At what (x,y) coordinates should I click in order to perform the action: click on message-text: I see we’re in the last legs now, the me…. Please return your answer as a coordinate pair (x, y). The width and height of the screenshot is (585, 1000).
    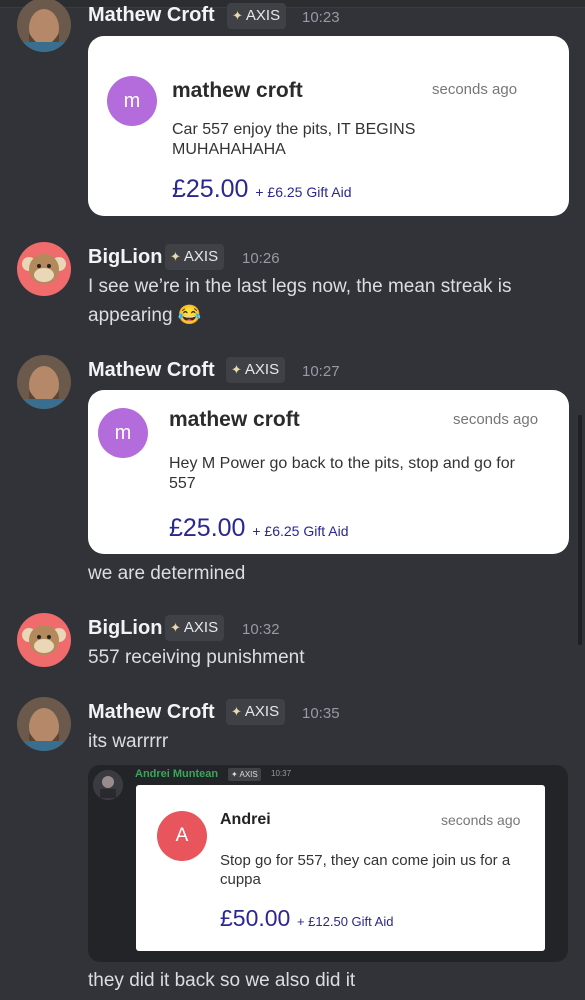
    Looking at the image, I should click on (300, 286).